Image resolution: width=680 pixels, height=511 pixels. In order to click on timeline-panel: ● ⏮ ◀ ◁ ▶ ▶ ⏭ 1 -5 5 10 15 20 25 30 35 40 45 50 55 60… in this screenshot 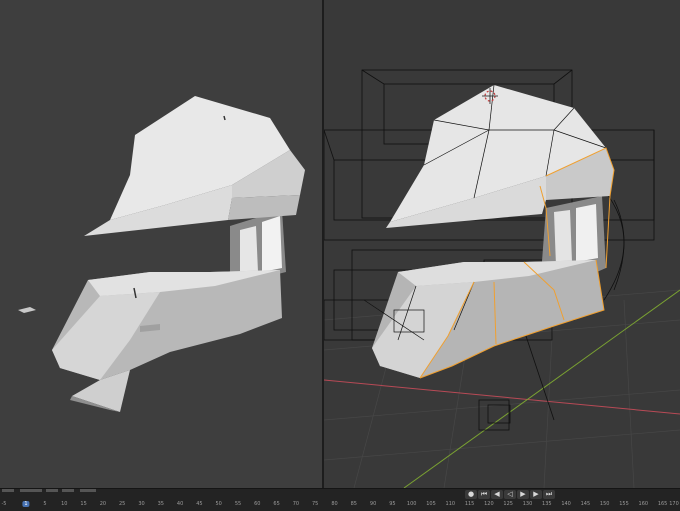, I will do `click(340, 499)`.